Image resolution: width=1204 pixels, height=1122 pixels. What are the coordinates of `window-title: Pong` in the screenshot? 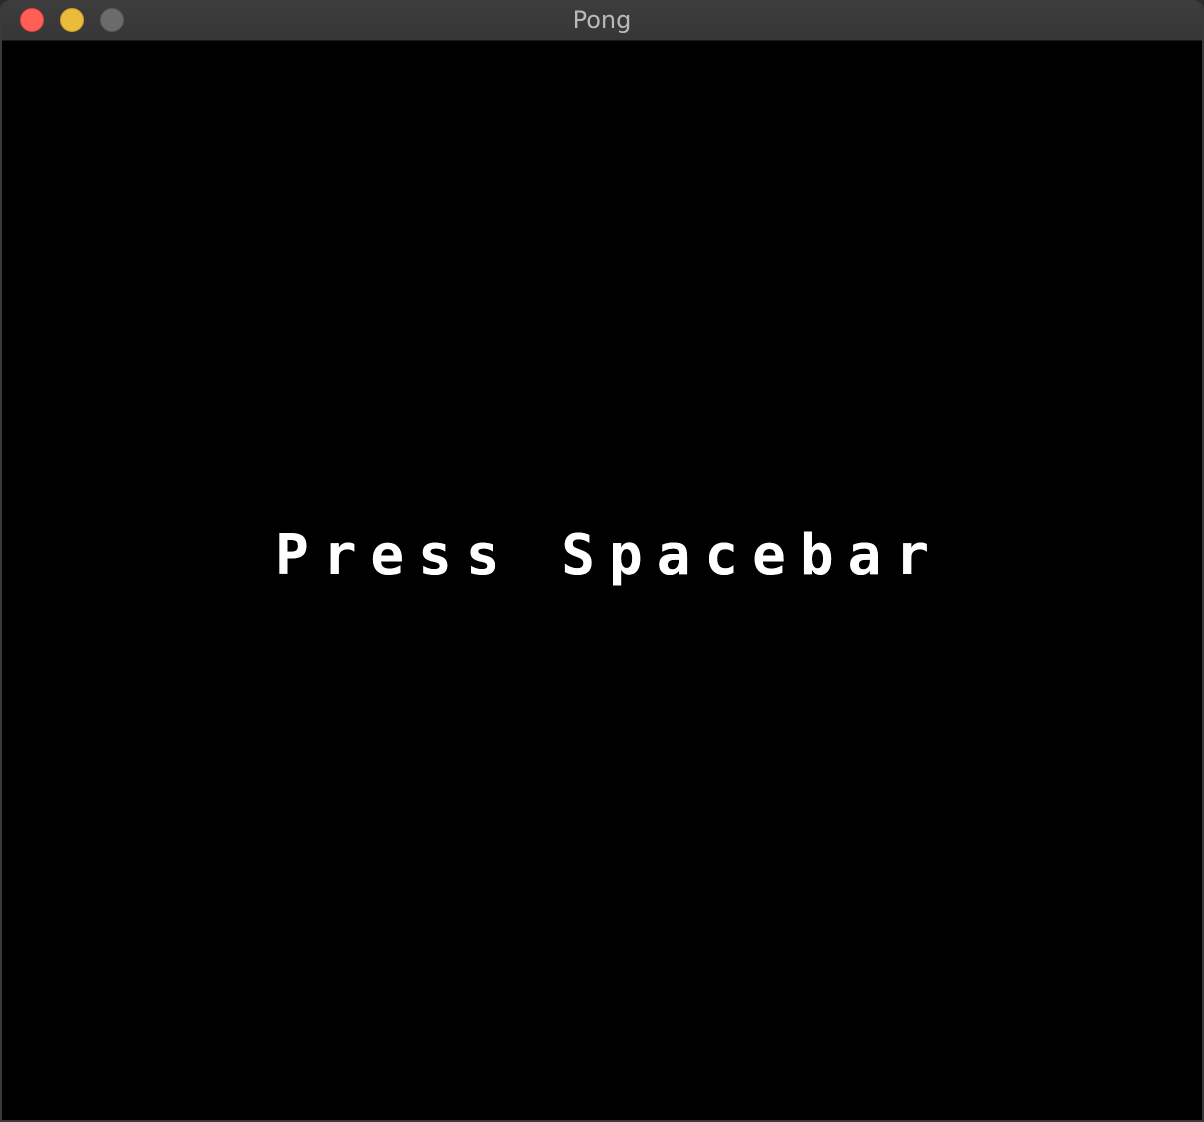 It's located at (602, 20).